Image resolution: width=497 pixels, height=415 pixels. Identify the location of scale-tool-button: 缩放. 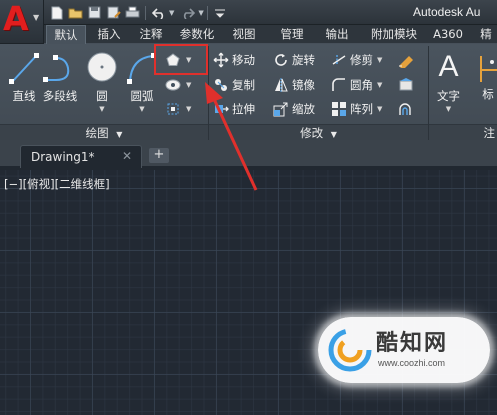
(293, 109).